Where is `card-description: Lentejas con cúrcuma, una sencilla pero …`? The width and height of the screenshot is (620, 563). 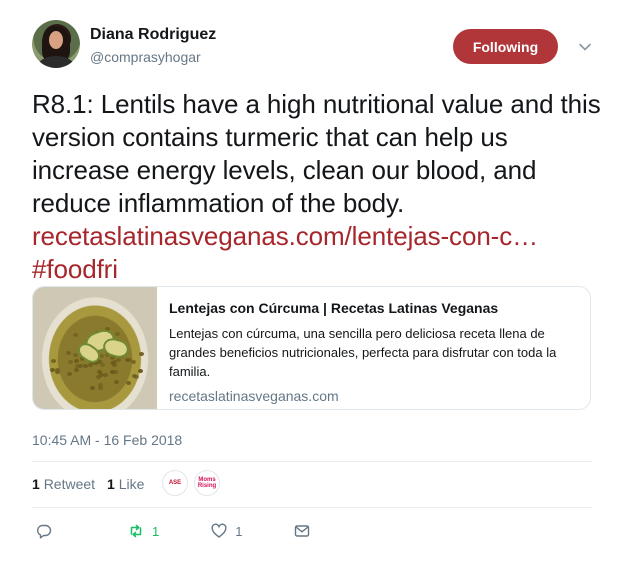 card-description: Lentejas con cúrcuma, una sencilla pero … is located at coordinates (363, 352).